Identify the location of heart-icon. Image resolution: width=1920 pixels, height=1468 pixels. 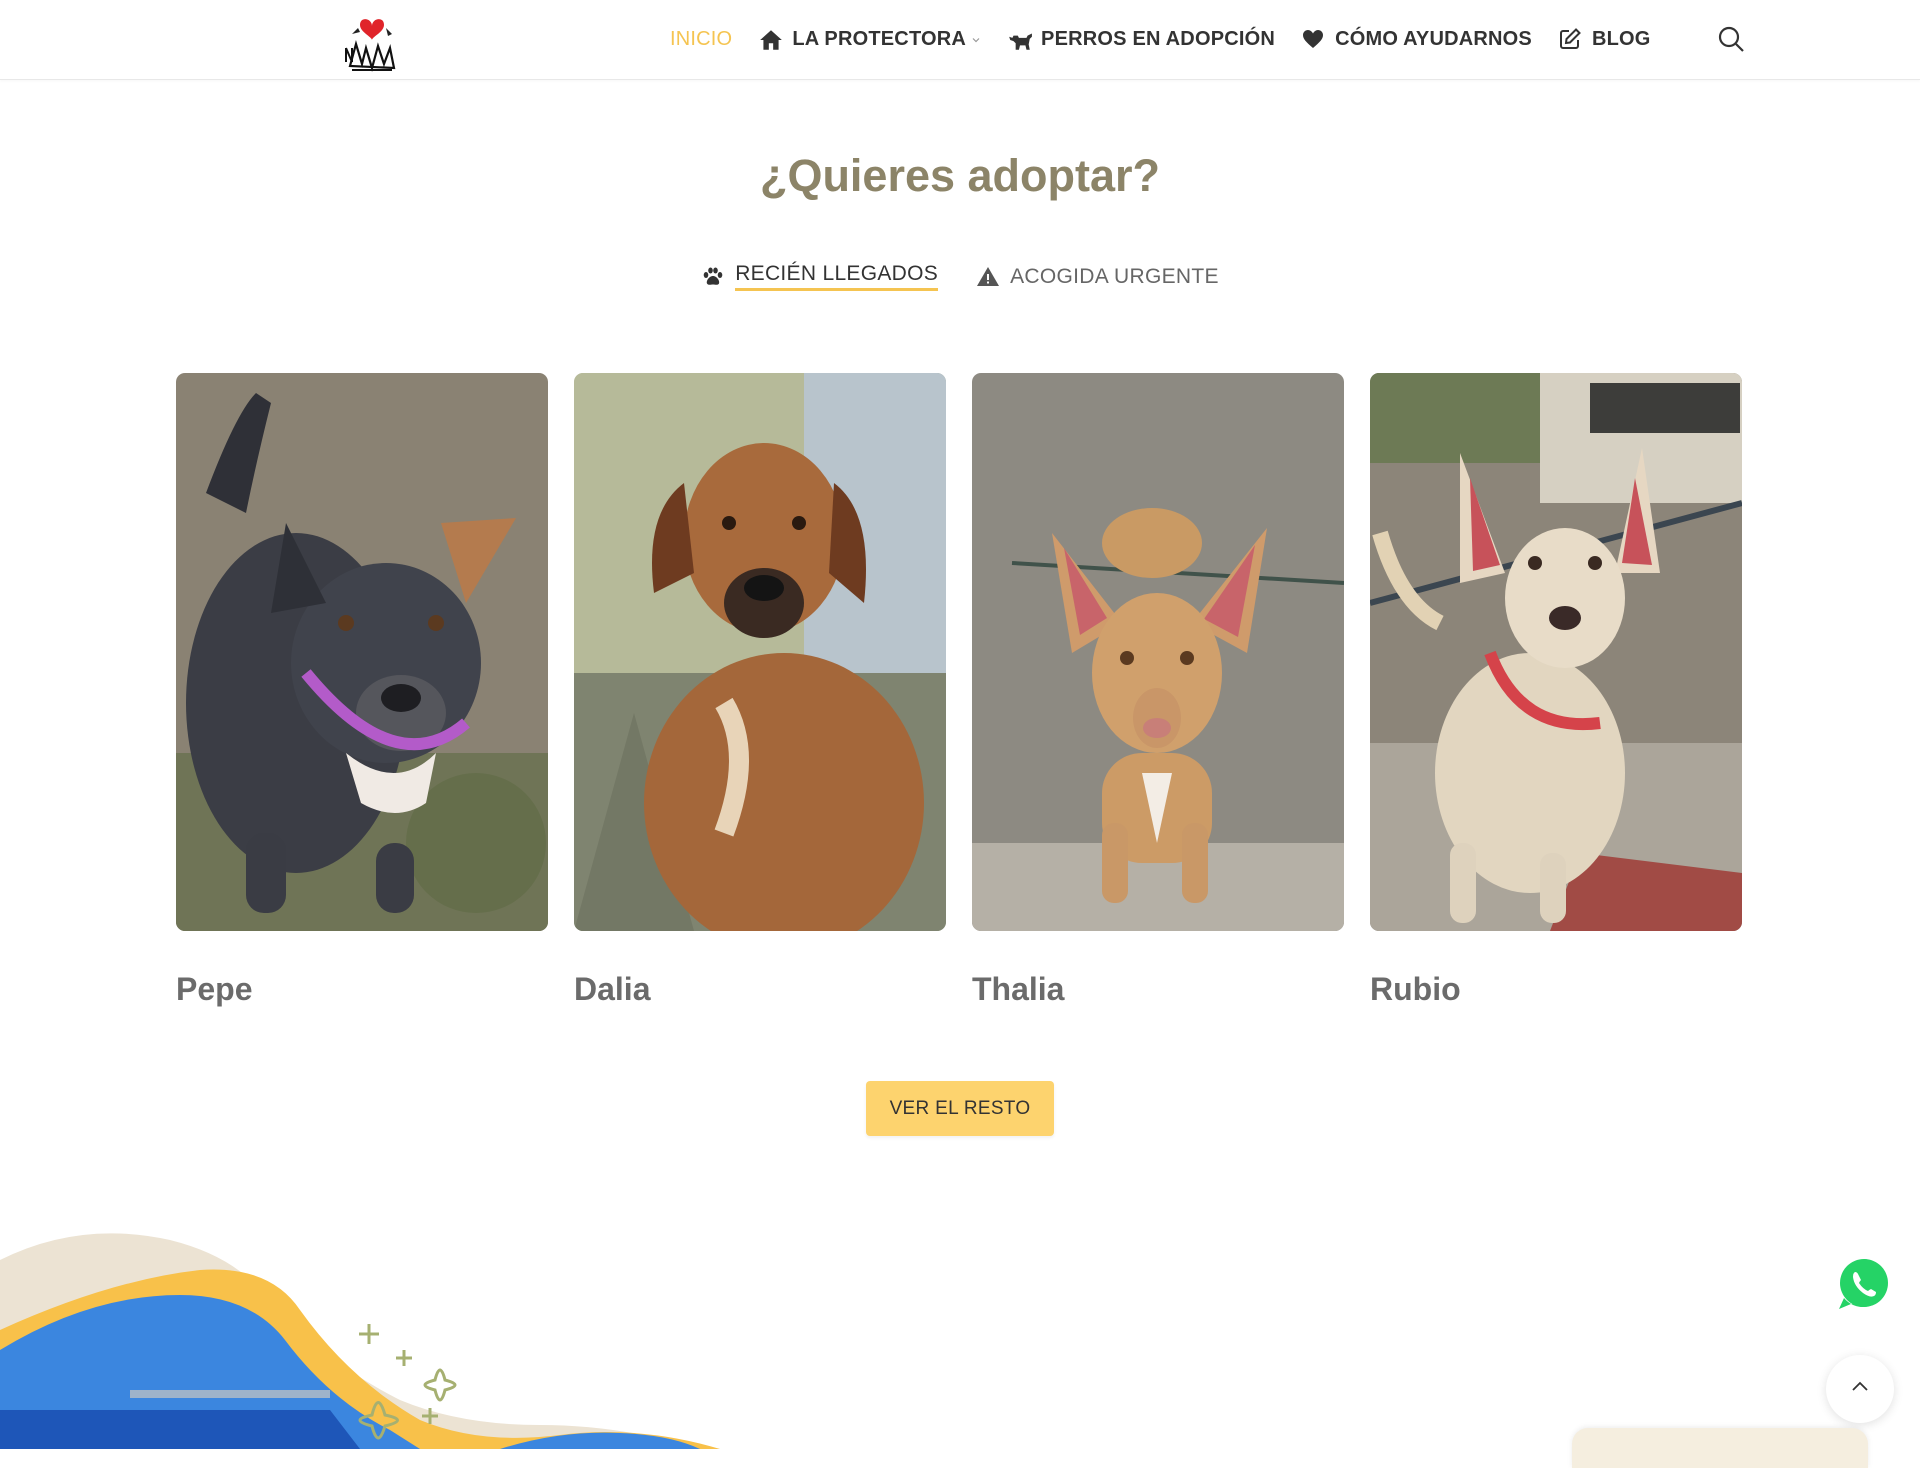
(1314, 40).